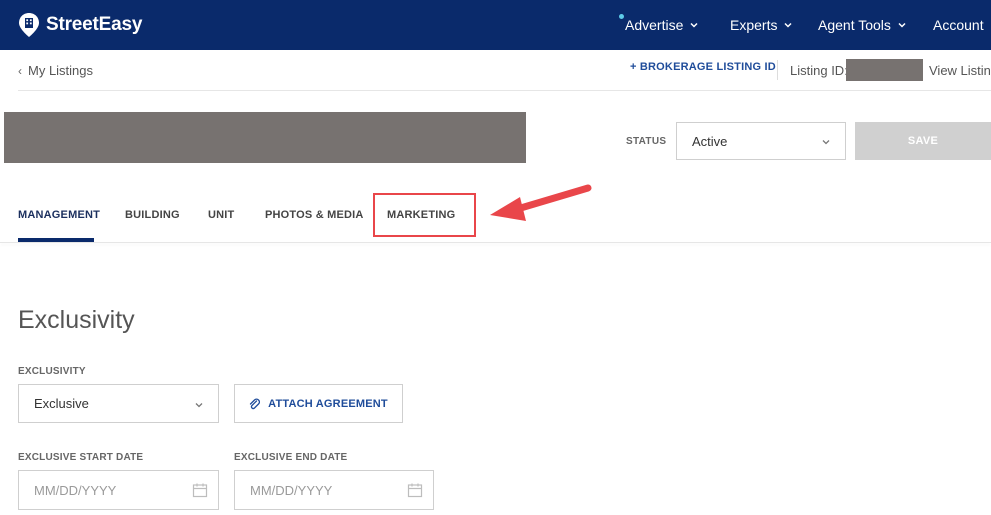  Describe the element at coordinates (334, 490) in the screenshot. I see `exclusive-end-date-input: MM/DD/YYYY` at that location.